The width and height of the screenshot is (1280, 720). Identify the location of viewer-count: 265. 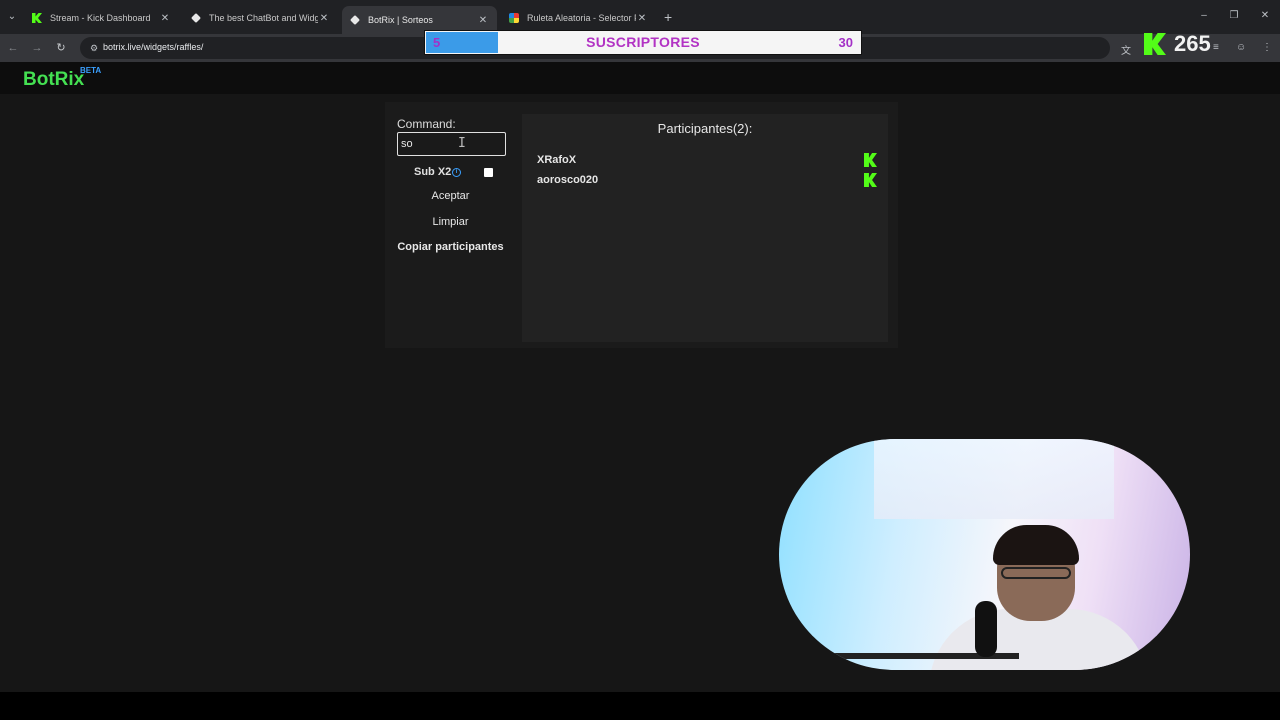
(1192, 43).